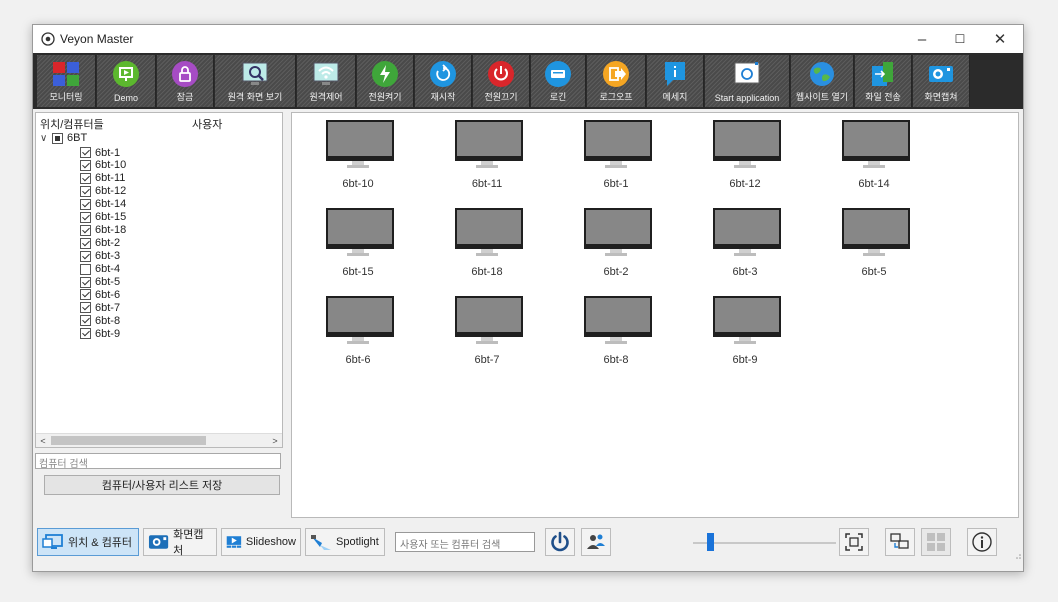 This screenshot has height=602, width=1058. Describe the element at coordinates (100, 307) in the screenshot. I see `tree-item-6bt-7: 6bt-7` at that location.